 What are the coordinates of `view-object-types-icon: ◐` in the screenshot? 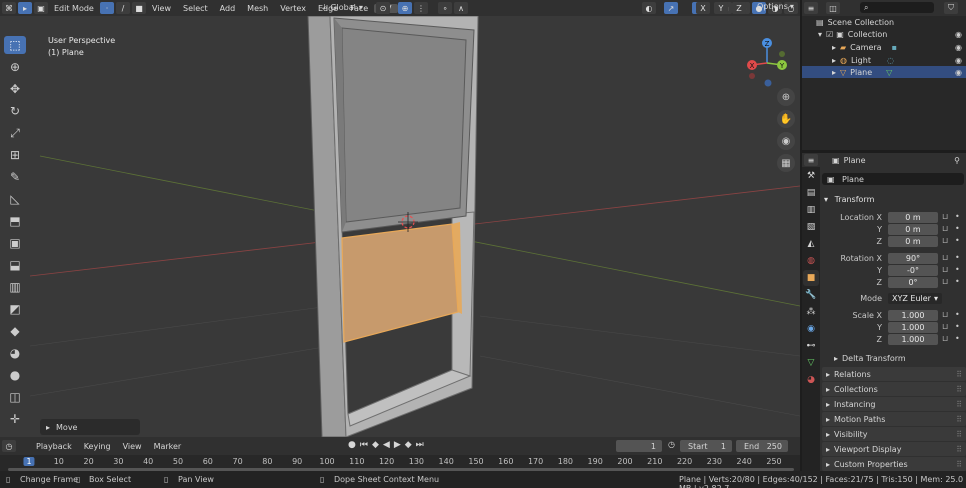 It's located at (649, 8).